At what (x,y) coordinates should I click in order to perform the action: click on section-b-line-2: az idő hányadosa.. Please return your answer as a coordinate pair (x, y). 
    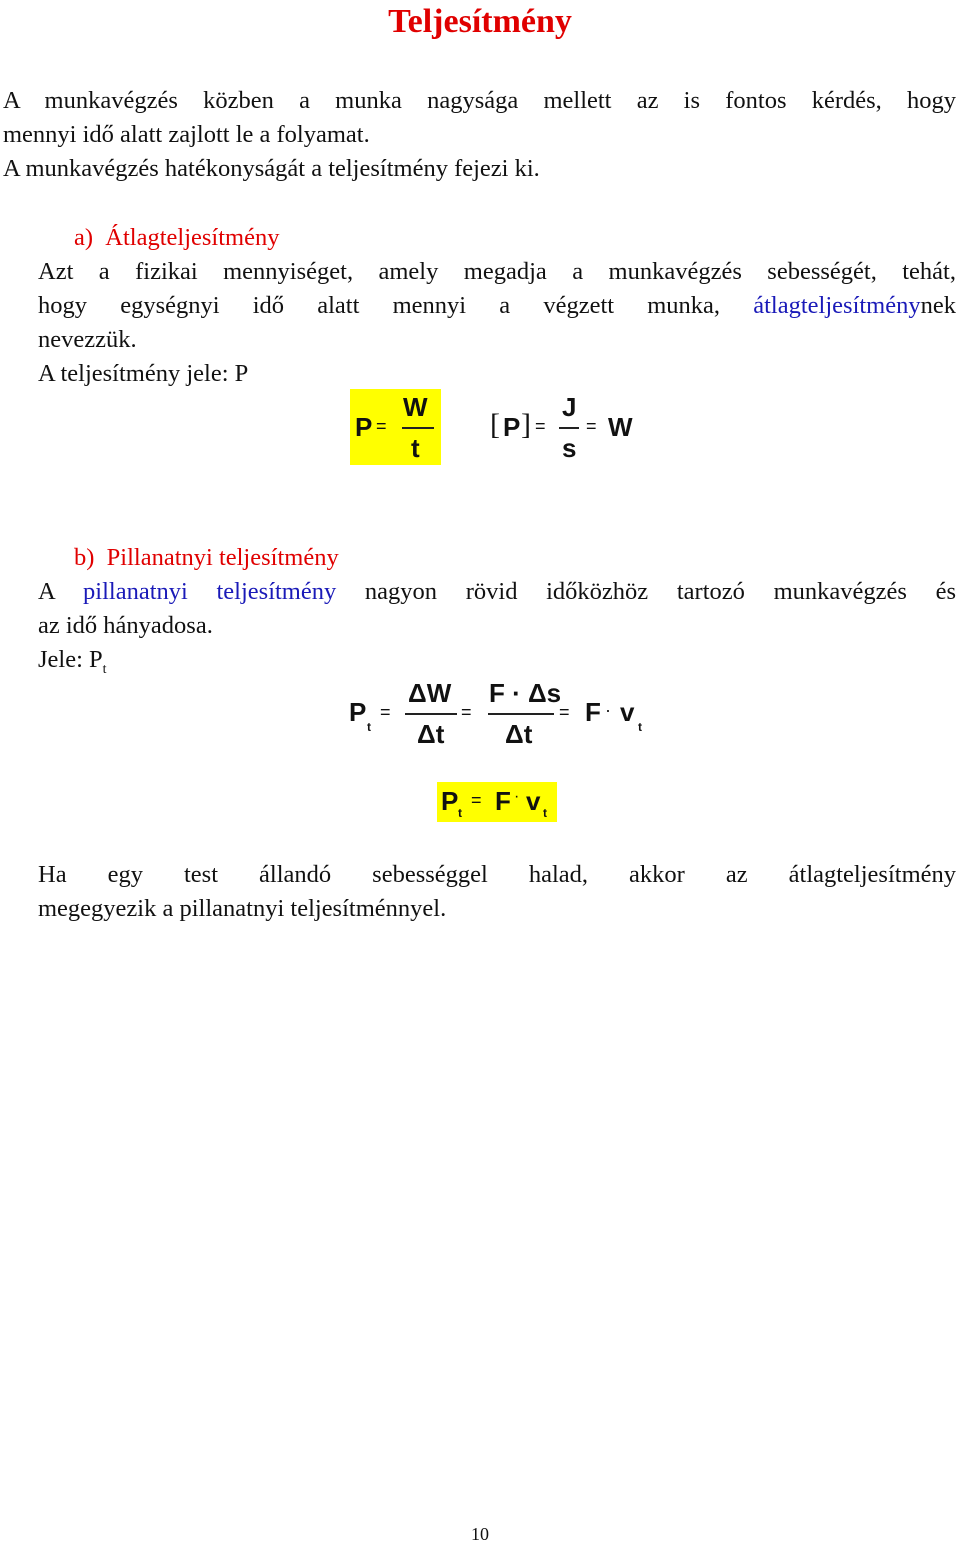
    Looking at the image, I should click on (125, 625).